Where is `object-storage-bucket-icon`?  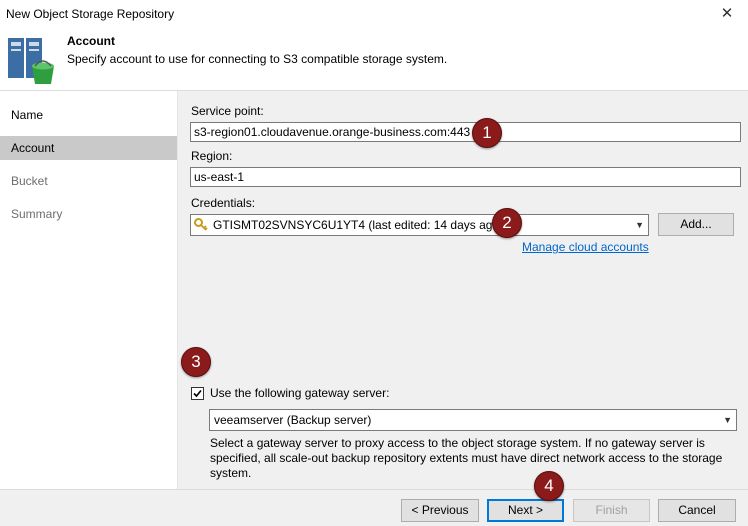
object-storage-bucket-icon is located at coordinates (31, 61).